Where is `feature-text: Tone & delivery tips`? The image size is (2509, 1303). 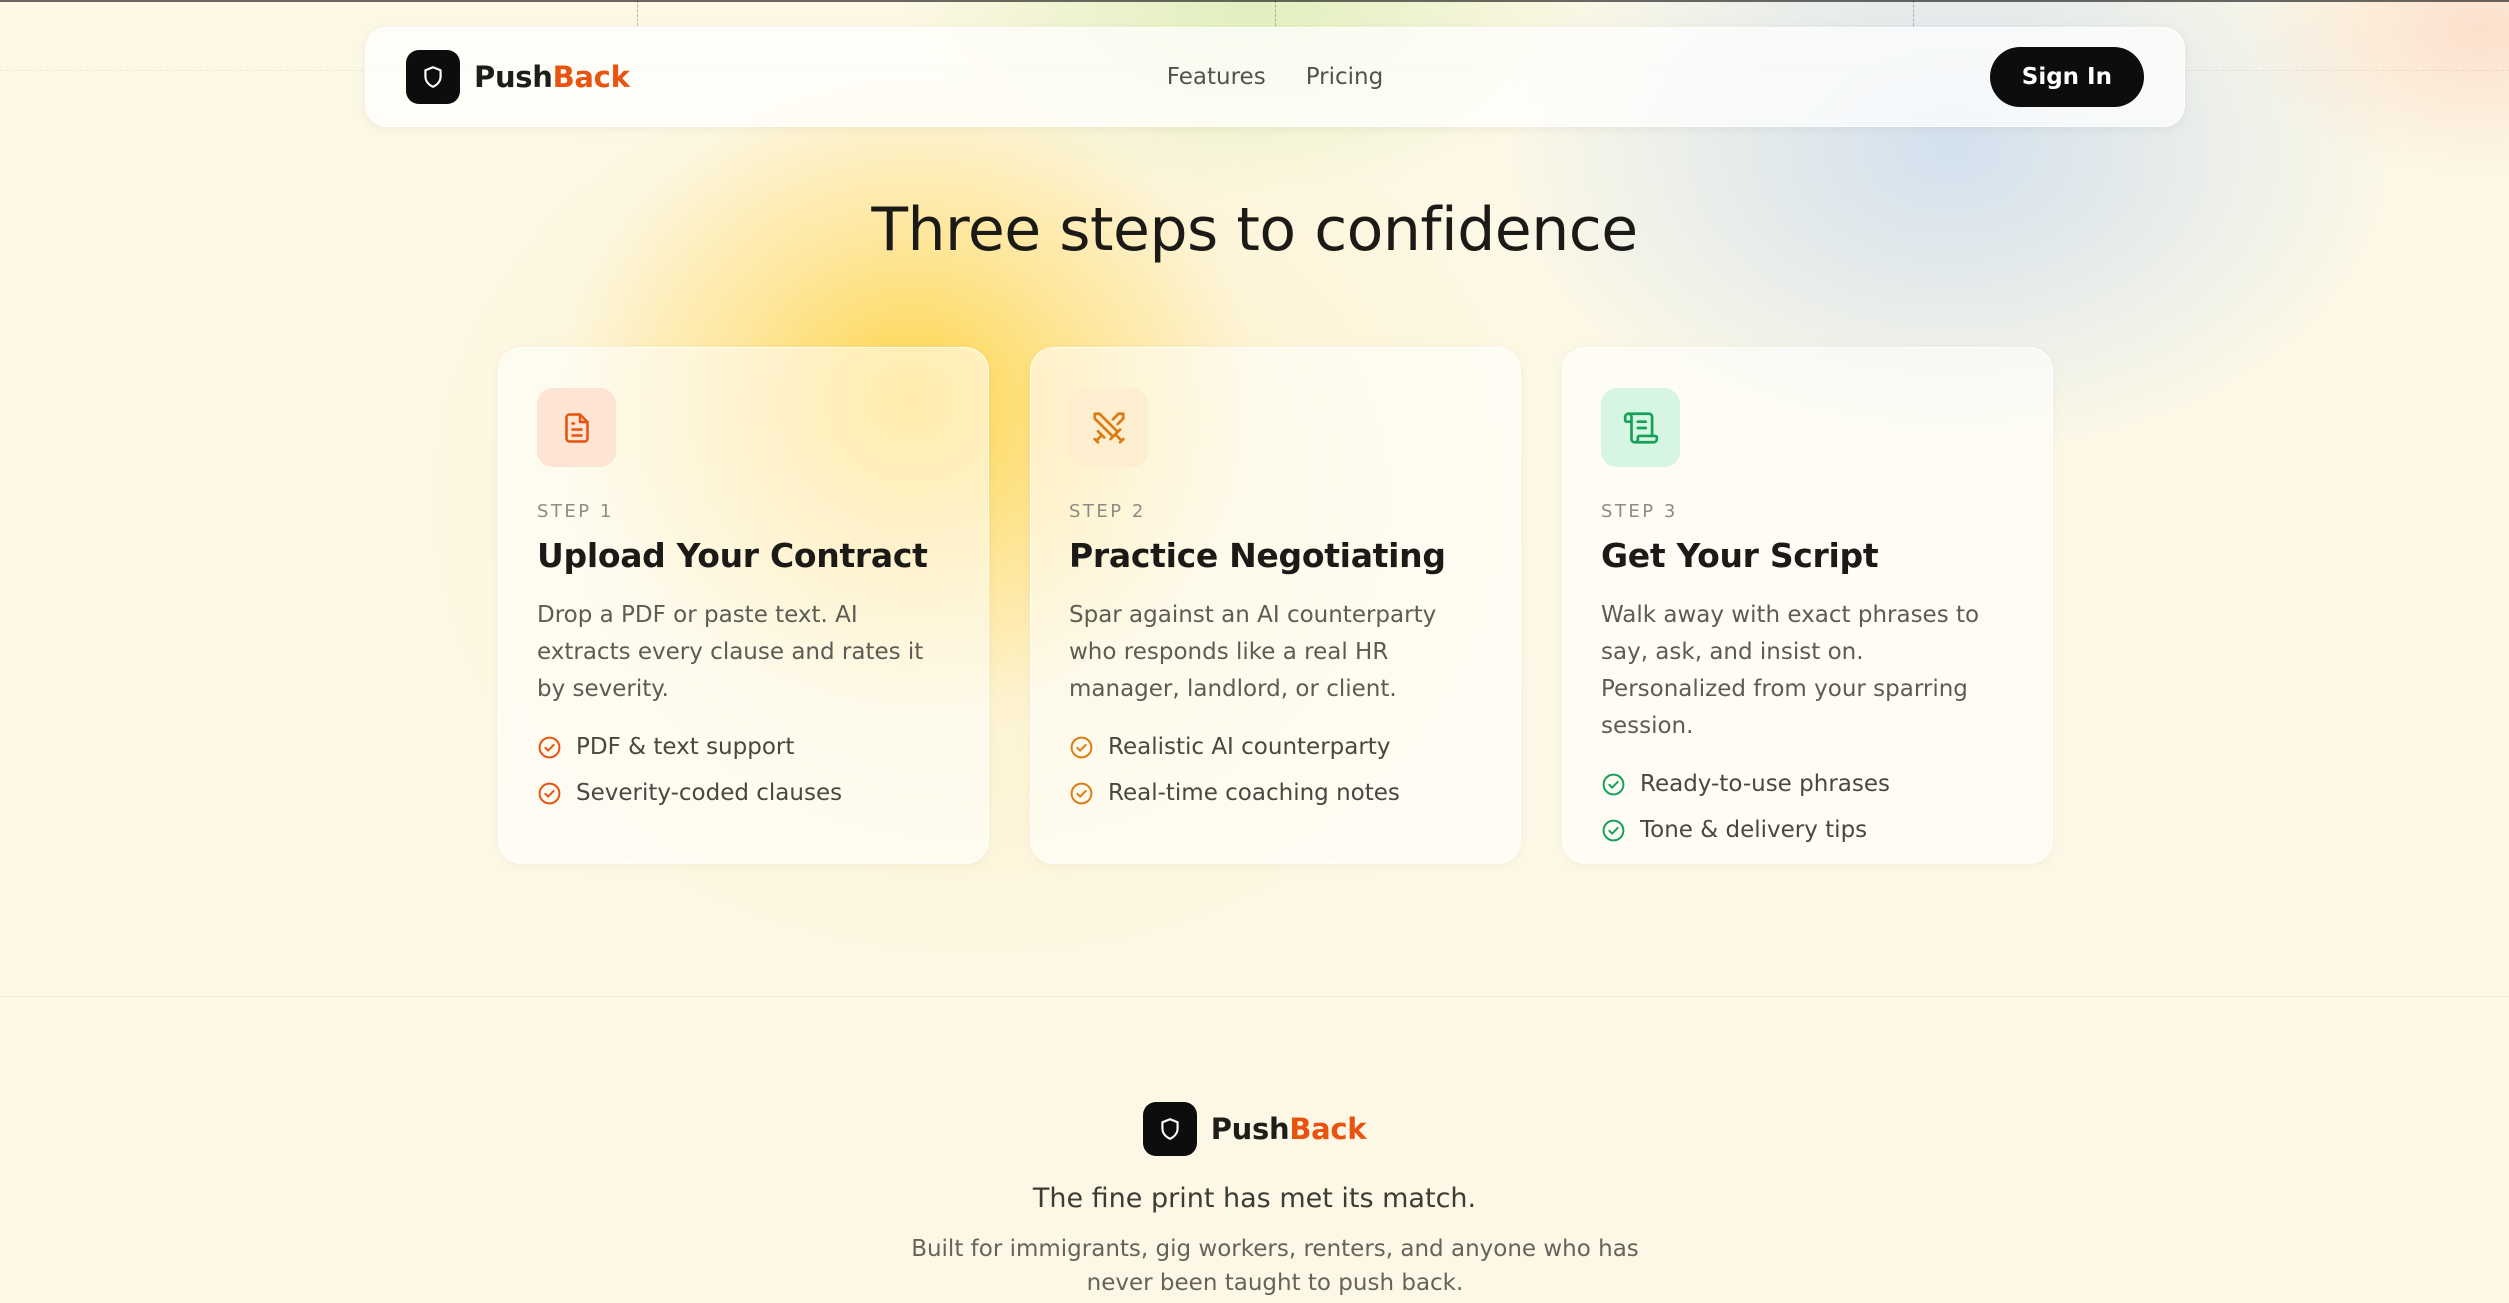
feature-text: Tone & delivery tips is located at coordinates (1754, 830).